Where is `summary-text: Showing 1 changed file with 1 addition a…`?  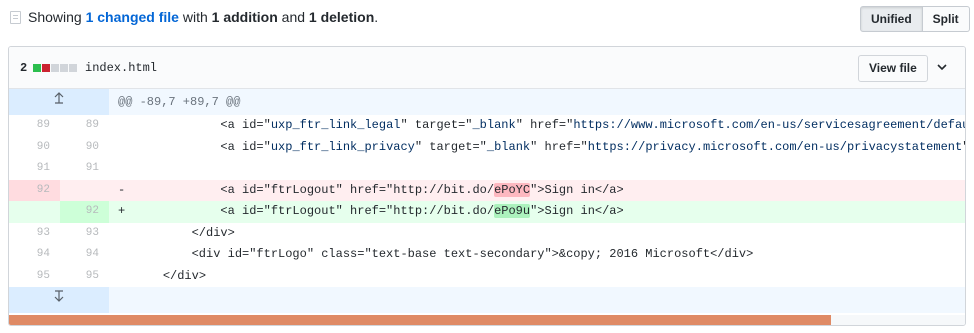 summary-text: Showing 1 changed file with 1 addition a… is located at coordinates (203, 17).